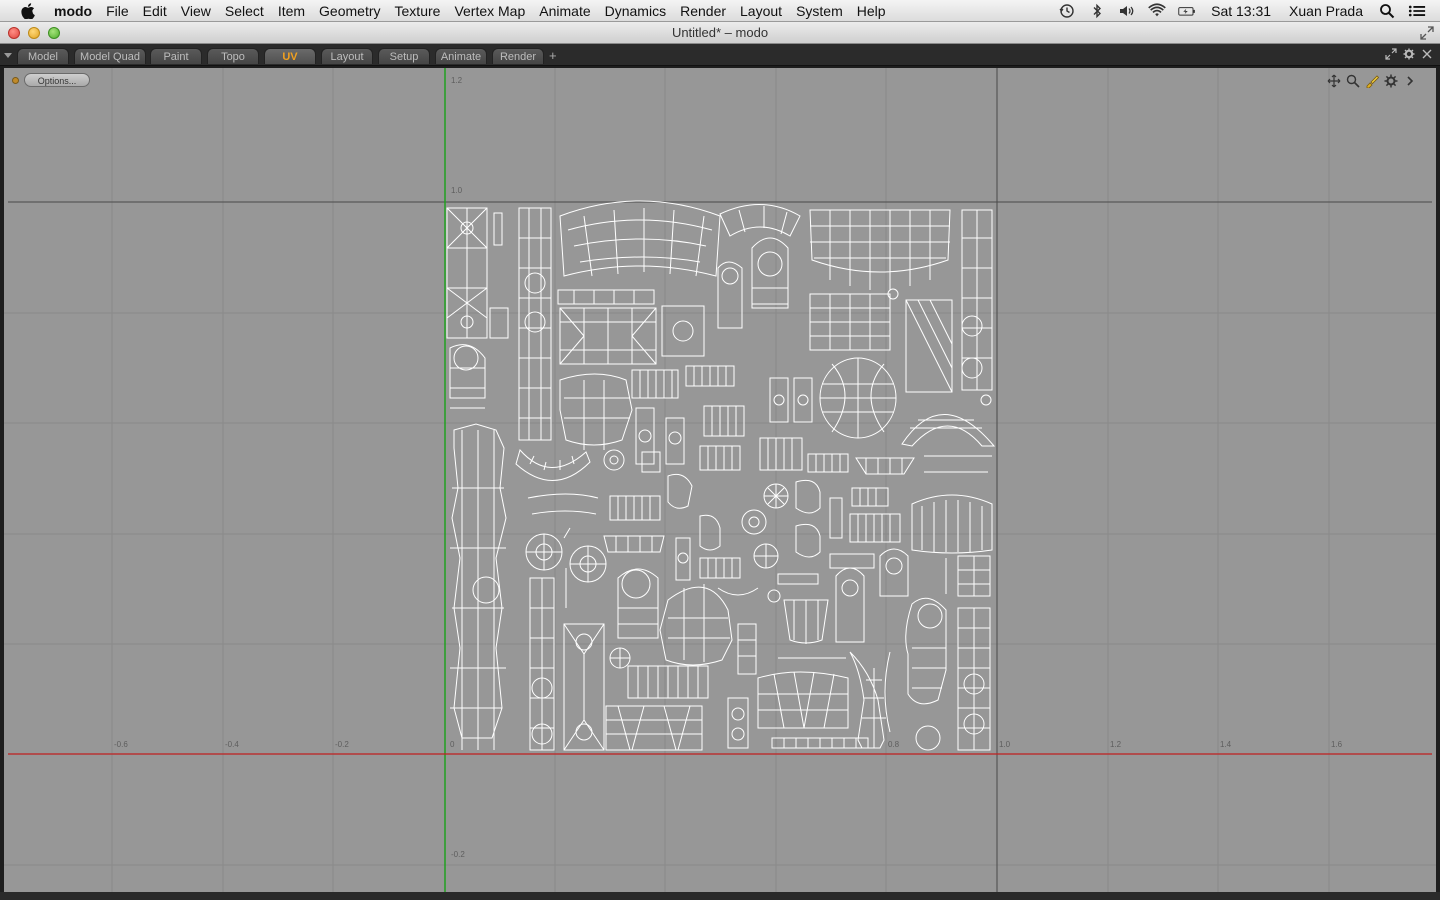 The width and height of the screenshot is (1440, 900). What do you see at coordinates (461, 56) in the screenshot?
I see `tab-animate: Animate` at bounding box center [461, 56].